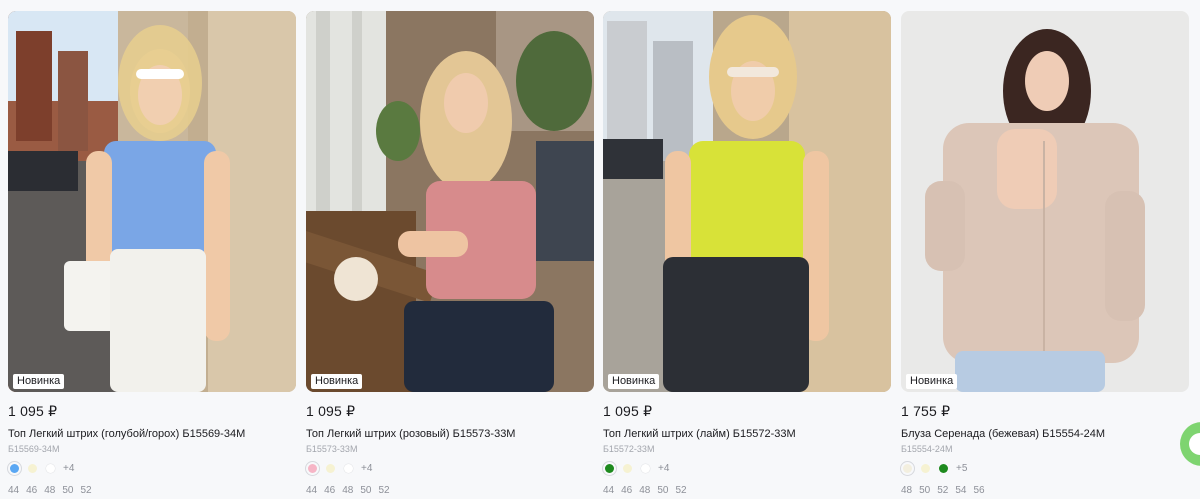  What do you see at coordinates (926, 411) in the screenshot?
I see `product-price: 1 755 ₽` at bounding box center [926, 411].